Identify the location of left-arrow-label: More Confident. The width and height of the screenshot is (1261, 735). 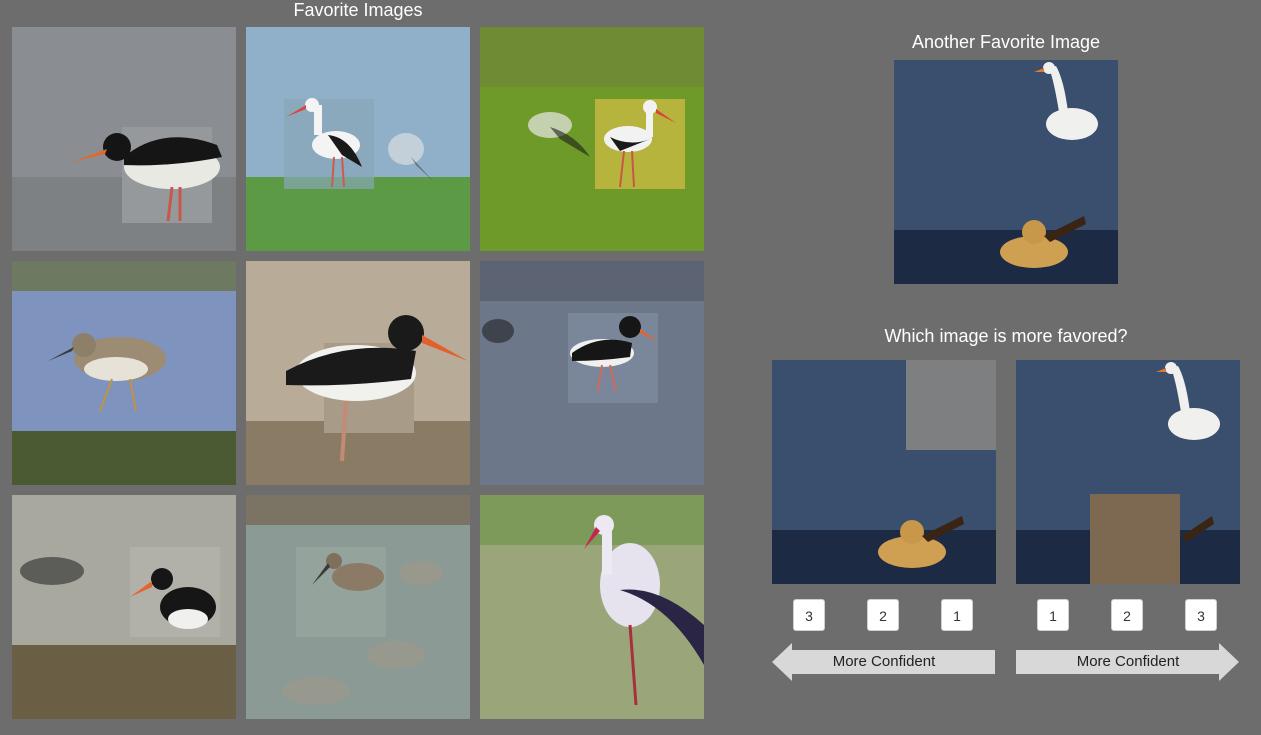
(884, 661).